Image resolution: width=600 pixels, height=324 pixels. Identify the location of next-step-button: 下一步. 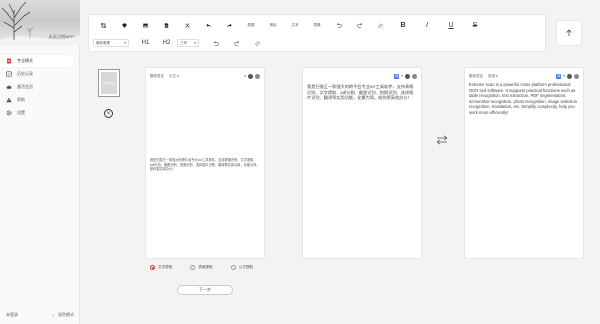
(205, 290).